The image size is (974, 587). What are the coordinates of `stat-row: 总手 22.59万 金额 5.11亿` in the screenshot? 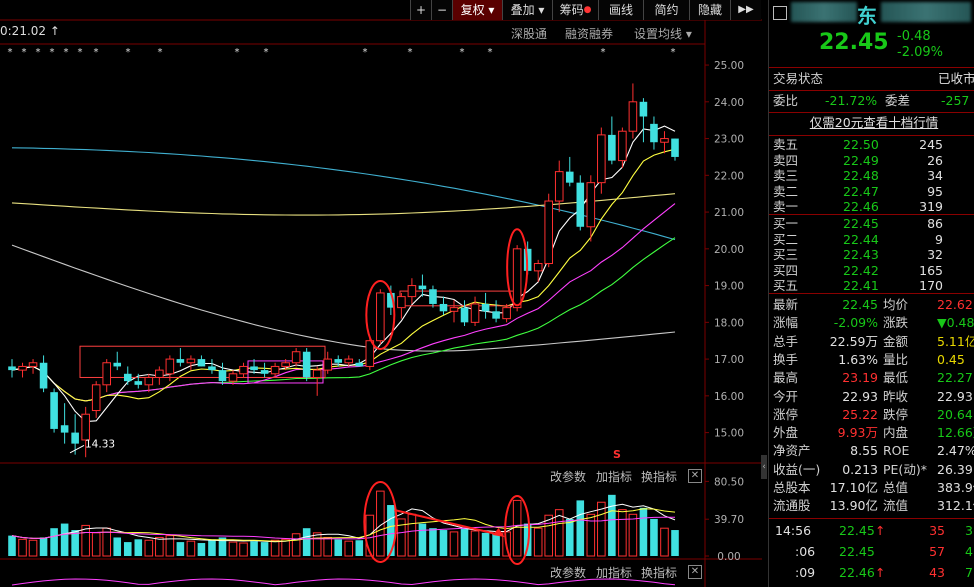 It's located at (873, 342).